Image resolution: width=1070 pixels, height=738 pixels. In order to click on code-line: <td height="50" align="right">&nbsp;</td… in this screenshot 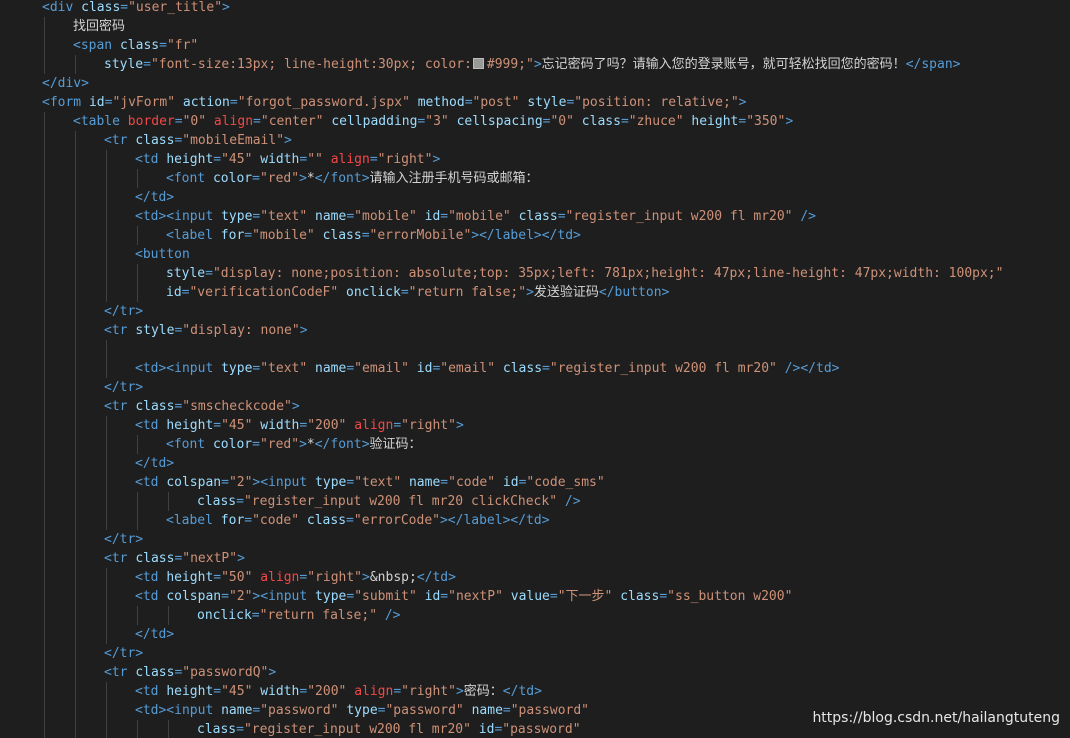, I will do `click(295, 577)`.